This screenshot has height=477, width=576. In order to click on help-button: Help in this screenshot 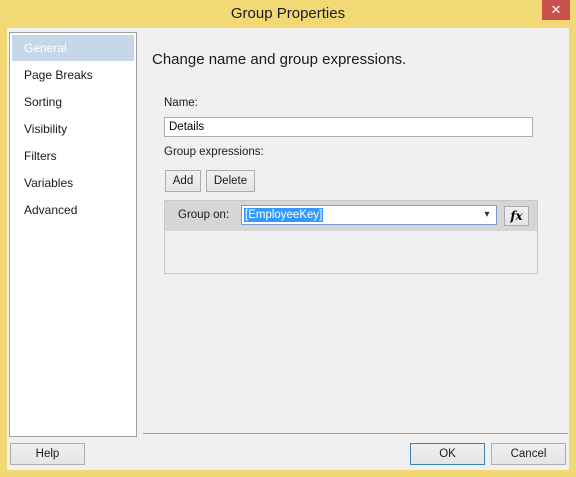, I will do `click(47, 454)`.